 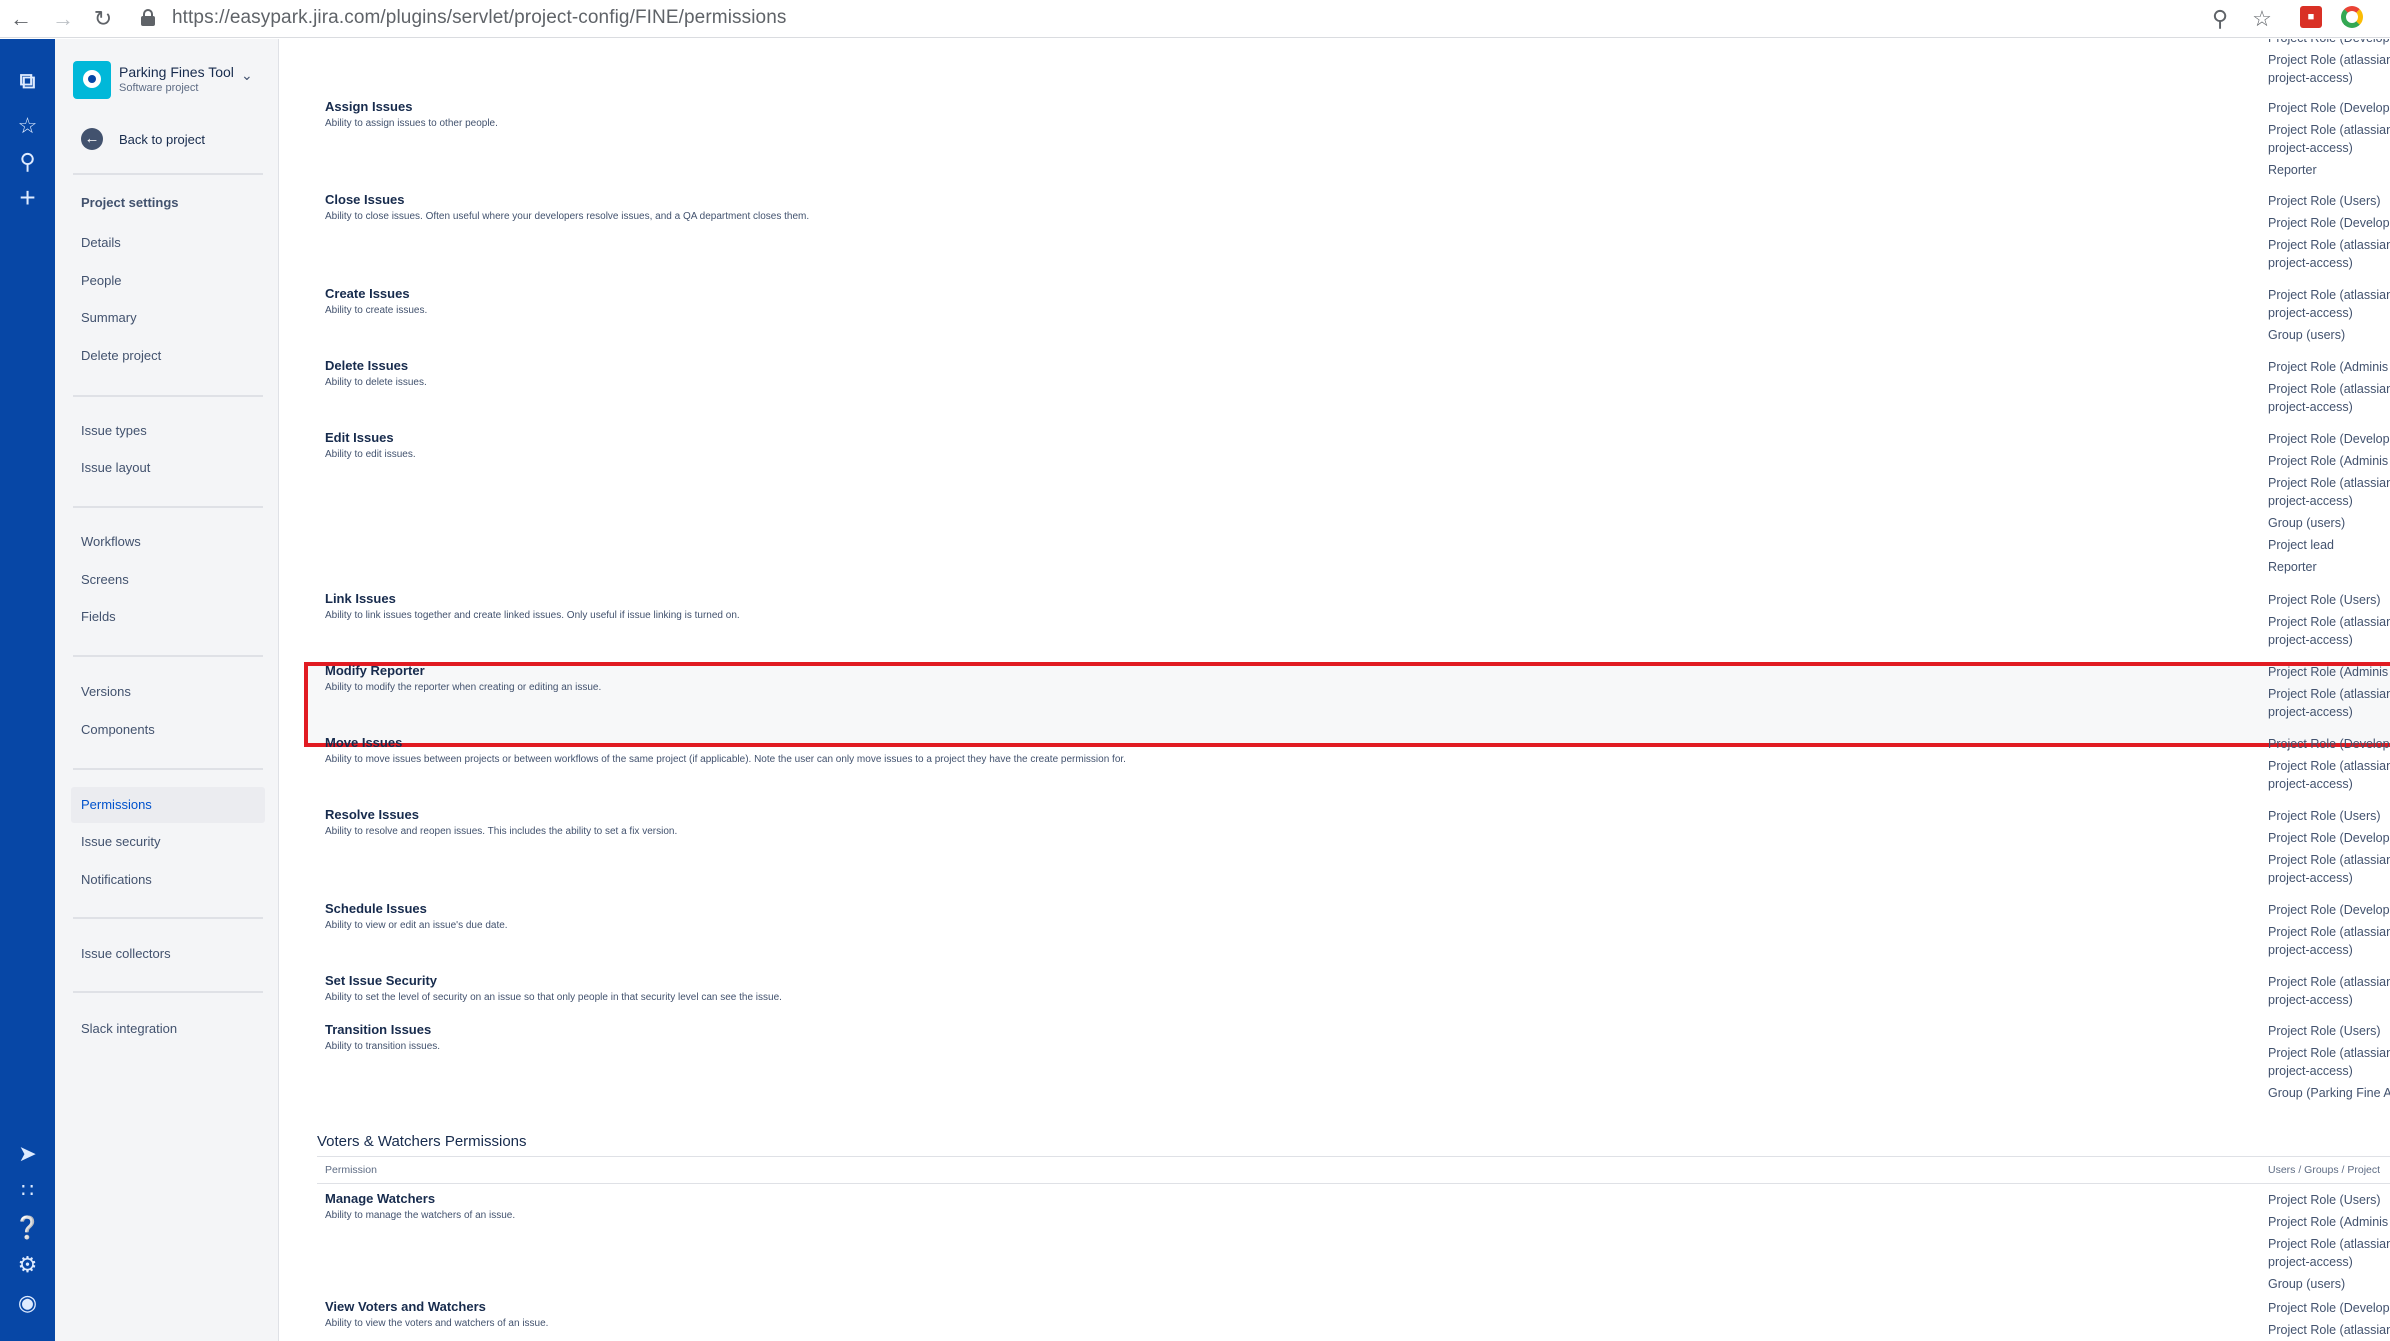 What do you see at coordinates (364, 742) in the screenshot?
I see `permission-name: Move Issues` at bounding box center [364, 742].